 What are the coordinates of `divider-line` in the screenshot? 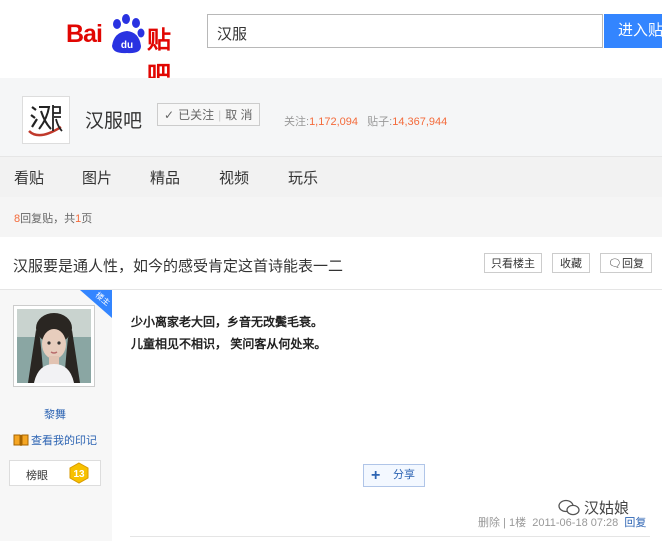 It's located at (390, 536).